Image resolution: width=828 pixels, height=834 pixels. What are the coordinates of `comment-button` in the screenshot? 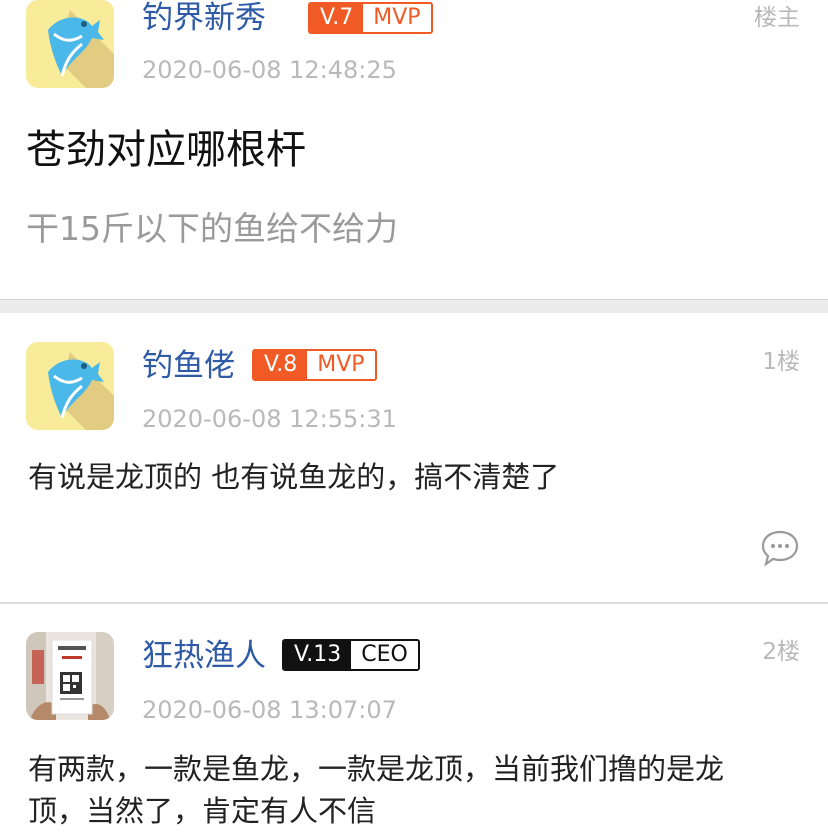 It's located at (780, 548).